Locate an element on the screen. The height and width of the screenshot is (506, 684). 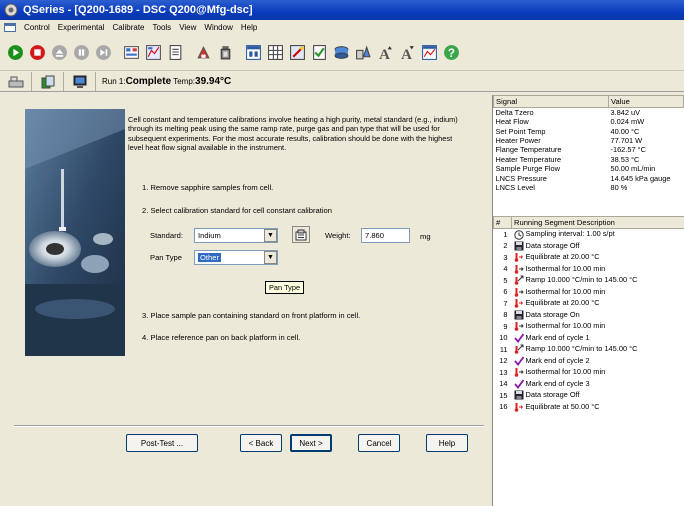
help-icon: ? is located at coordinates (451, 53).